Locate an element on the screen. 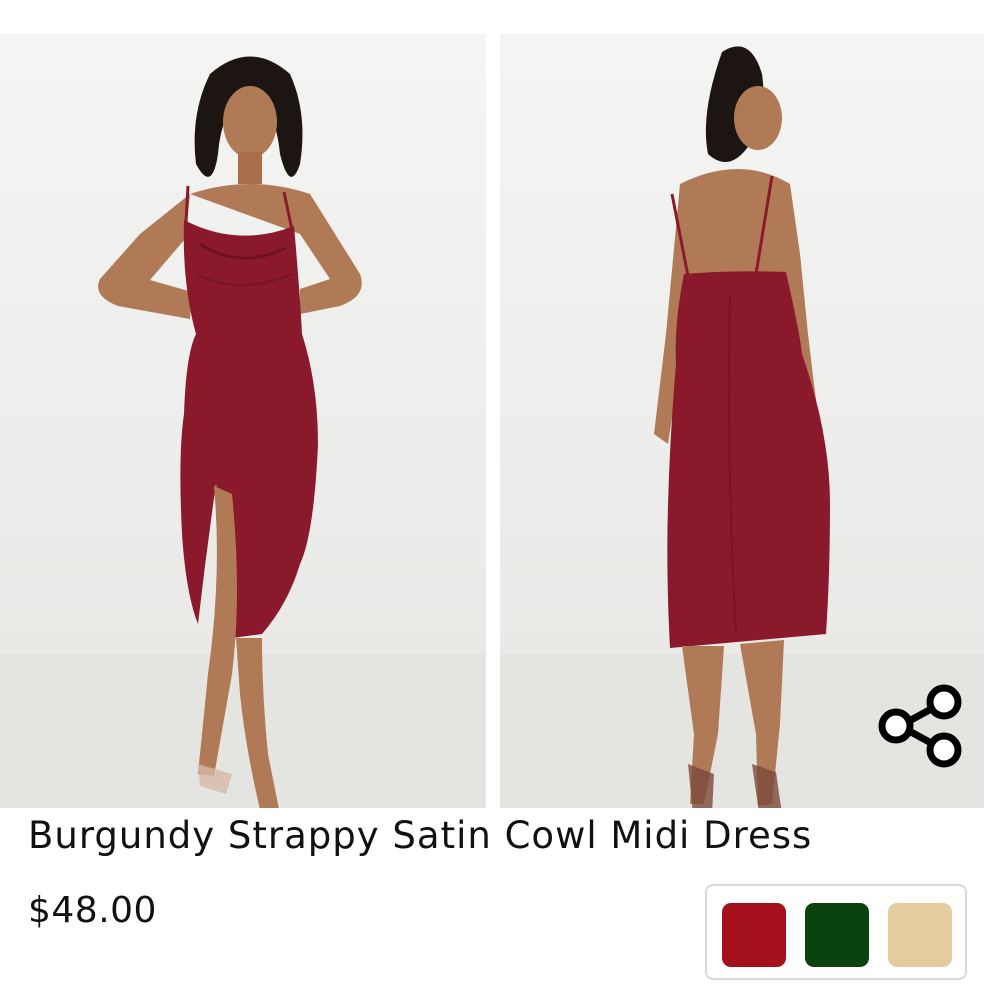  share-button is located at coordinates (920, 726).